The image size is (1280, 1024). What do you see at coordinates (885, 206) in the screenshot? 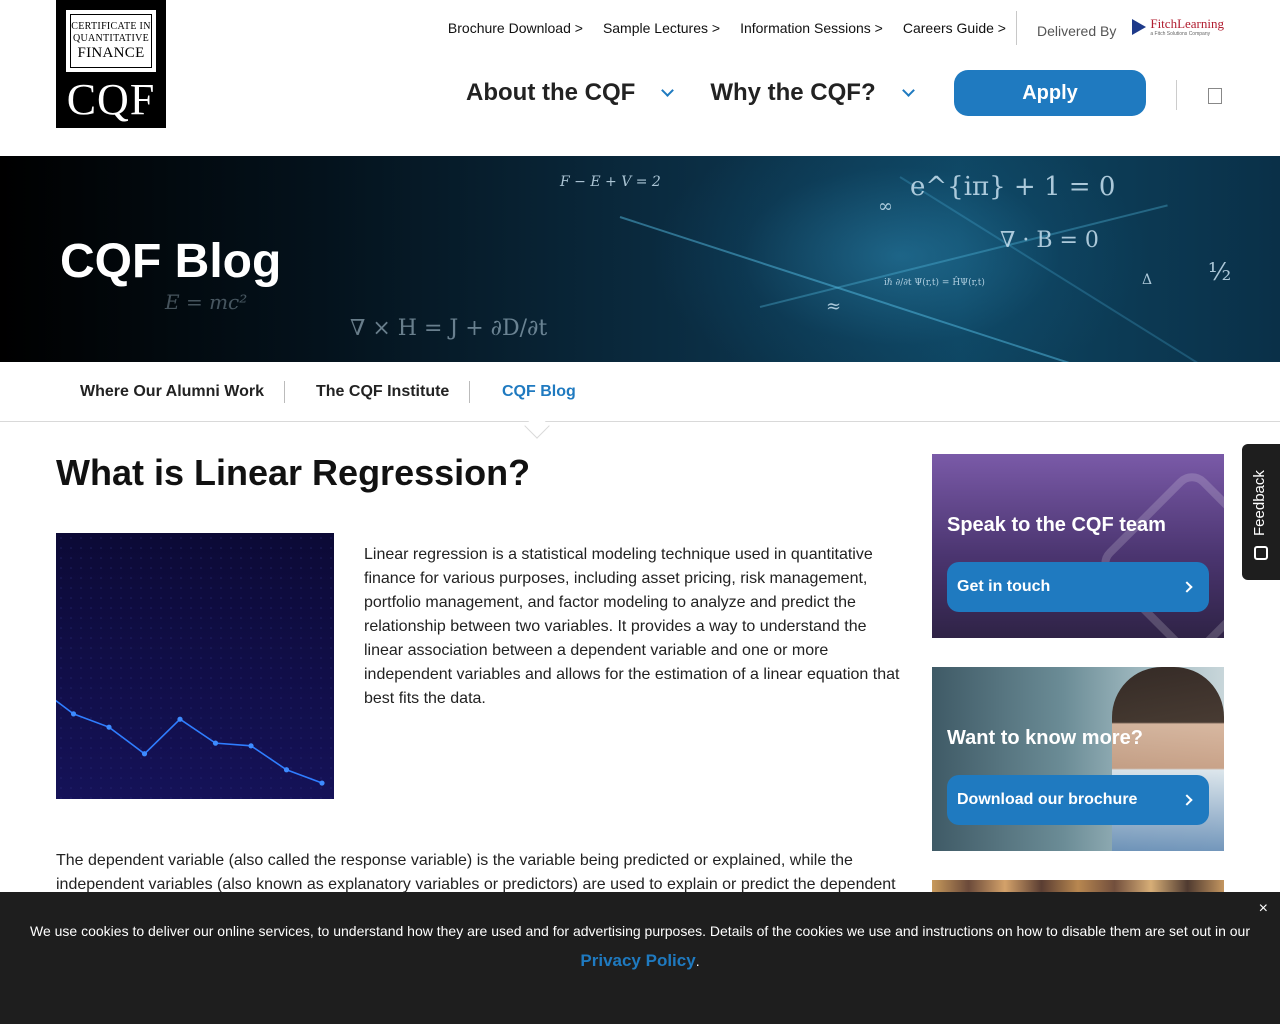
I see `hero-equation: ∞` at bounding box center [885, 206].